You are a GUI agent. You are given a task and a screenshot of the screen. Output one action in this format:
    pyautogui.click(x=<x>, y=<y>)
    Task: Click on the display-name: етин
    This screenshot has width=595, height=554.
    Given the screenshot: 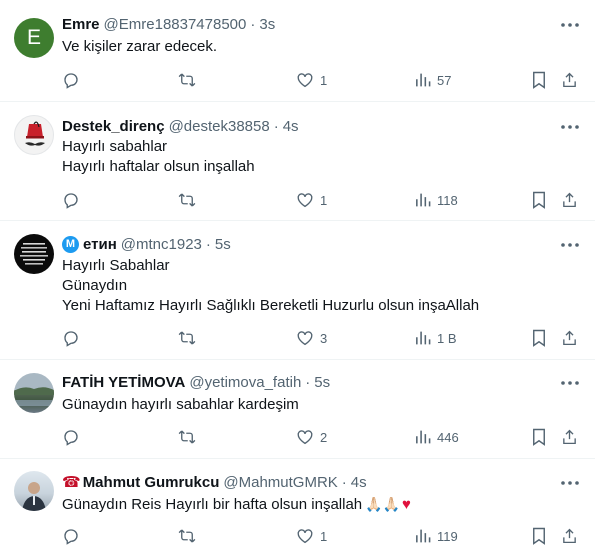 What is the action you would take?
    pyautogui.click(x=100, y=244)
    